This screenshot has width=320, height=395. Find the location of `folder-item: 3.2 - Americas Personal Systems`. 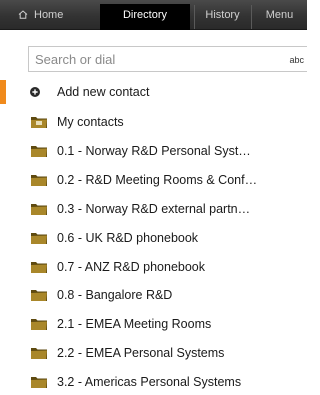

folder-item: 3.2 - Americas Personal Systems is located at coordinates (168, 382).